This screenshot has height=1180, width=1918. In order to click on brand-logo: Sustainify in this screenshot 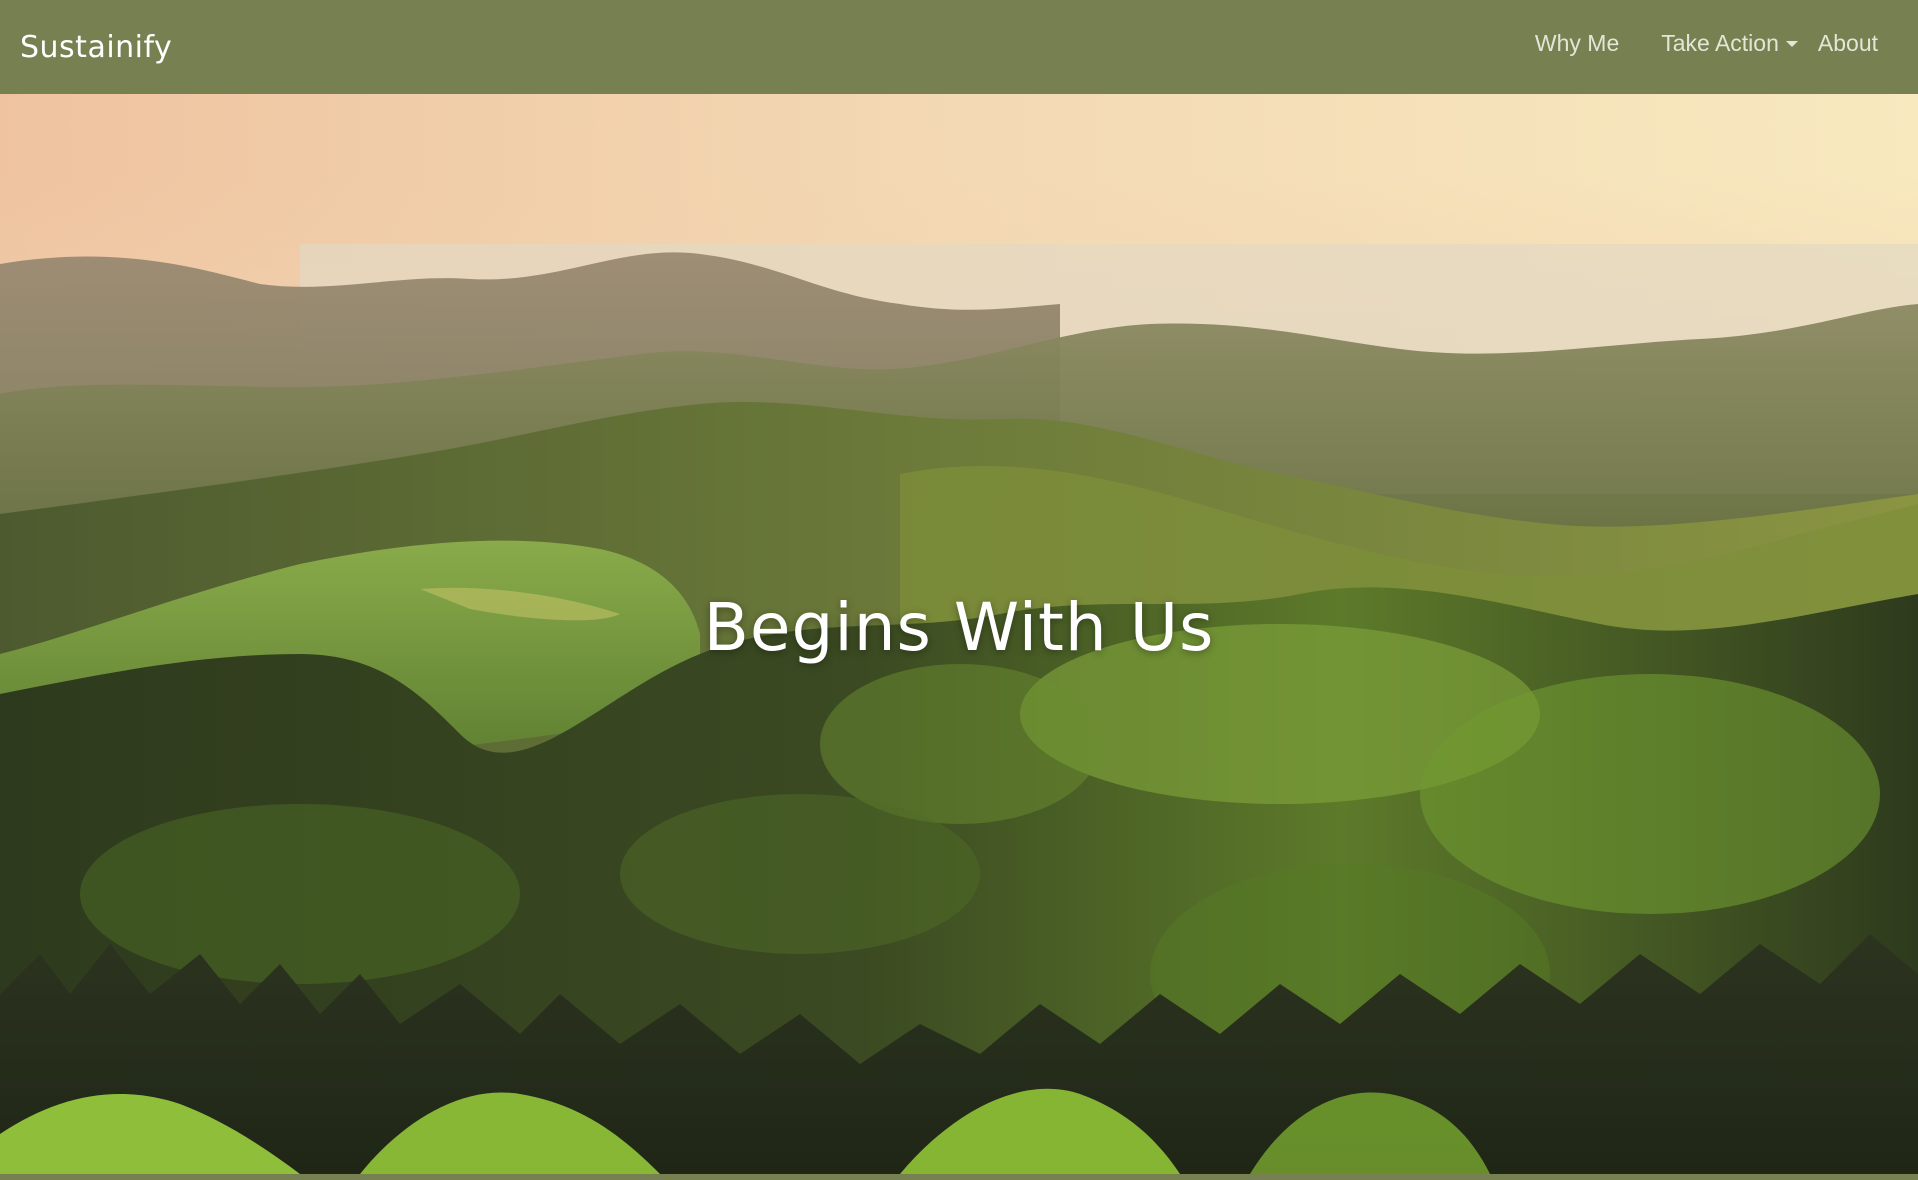, I will do `click(96, 47)`.